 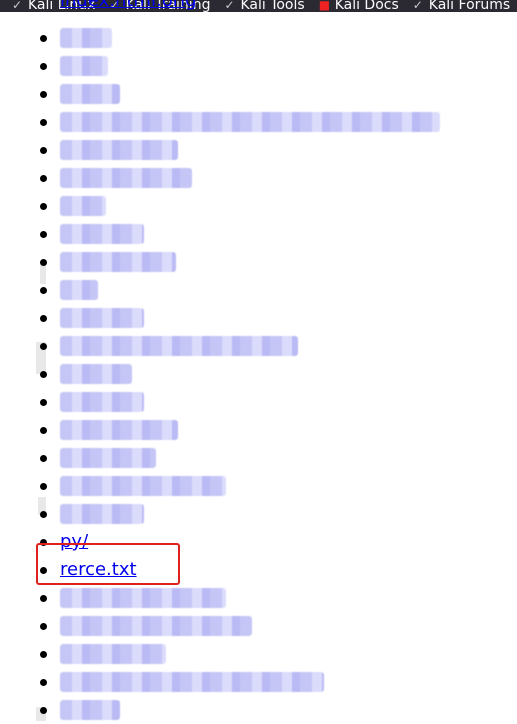 What do you see at coordinates (150, 5) in the screenshot?
I see `partial-file-link: index.html.orig` at bounding box center [150, 5].